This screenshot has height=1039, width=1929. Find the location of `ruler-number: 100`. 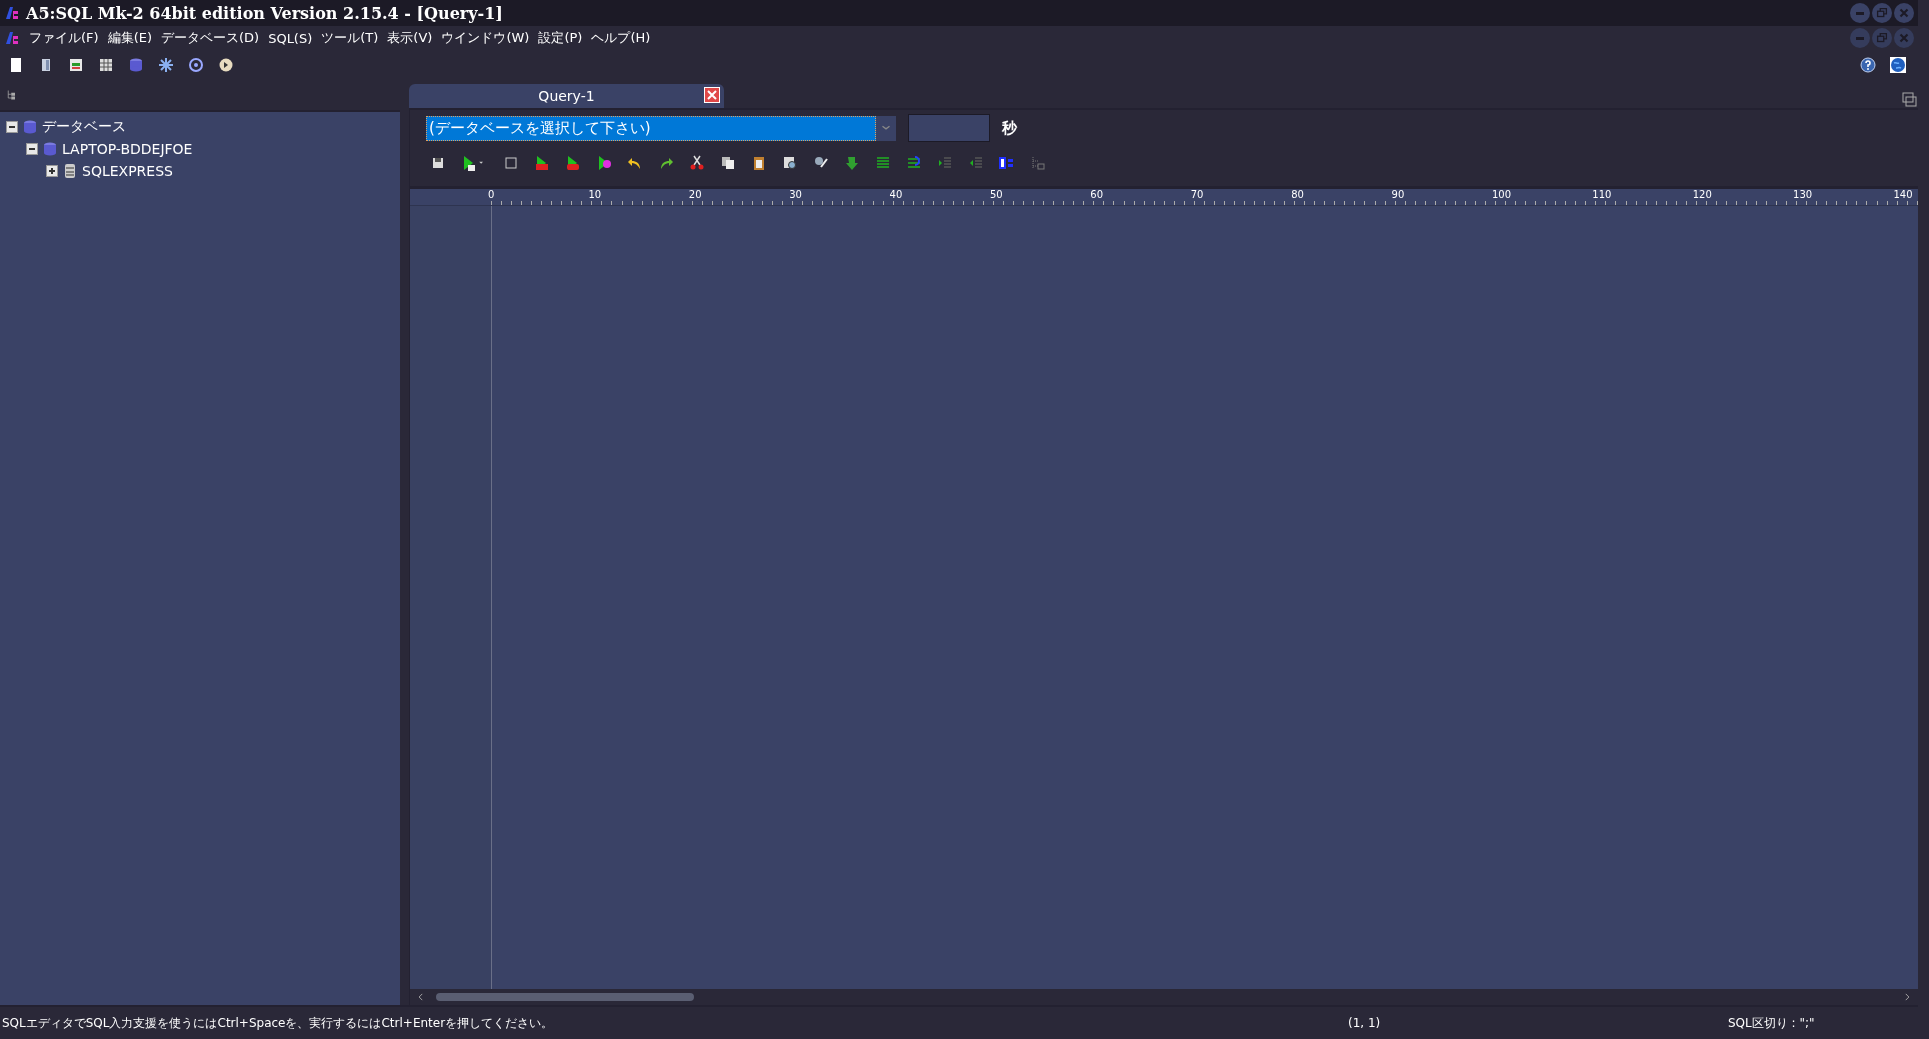

ruler-number: 100 is located at coordinates (1501, 195).